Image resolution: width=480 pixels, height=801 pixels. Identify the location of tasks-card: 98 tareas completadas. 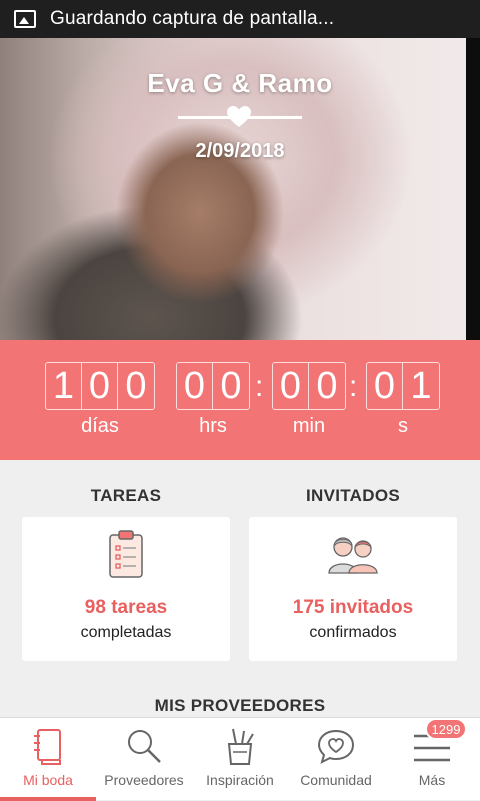
(126, 589).